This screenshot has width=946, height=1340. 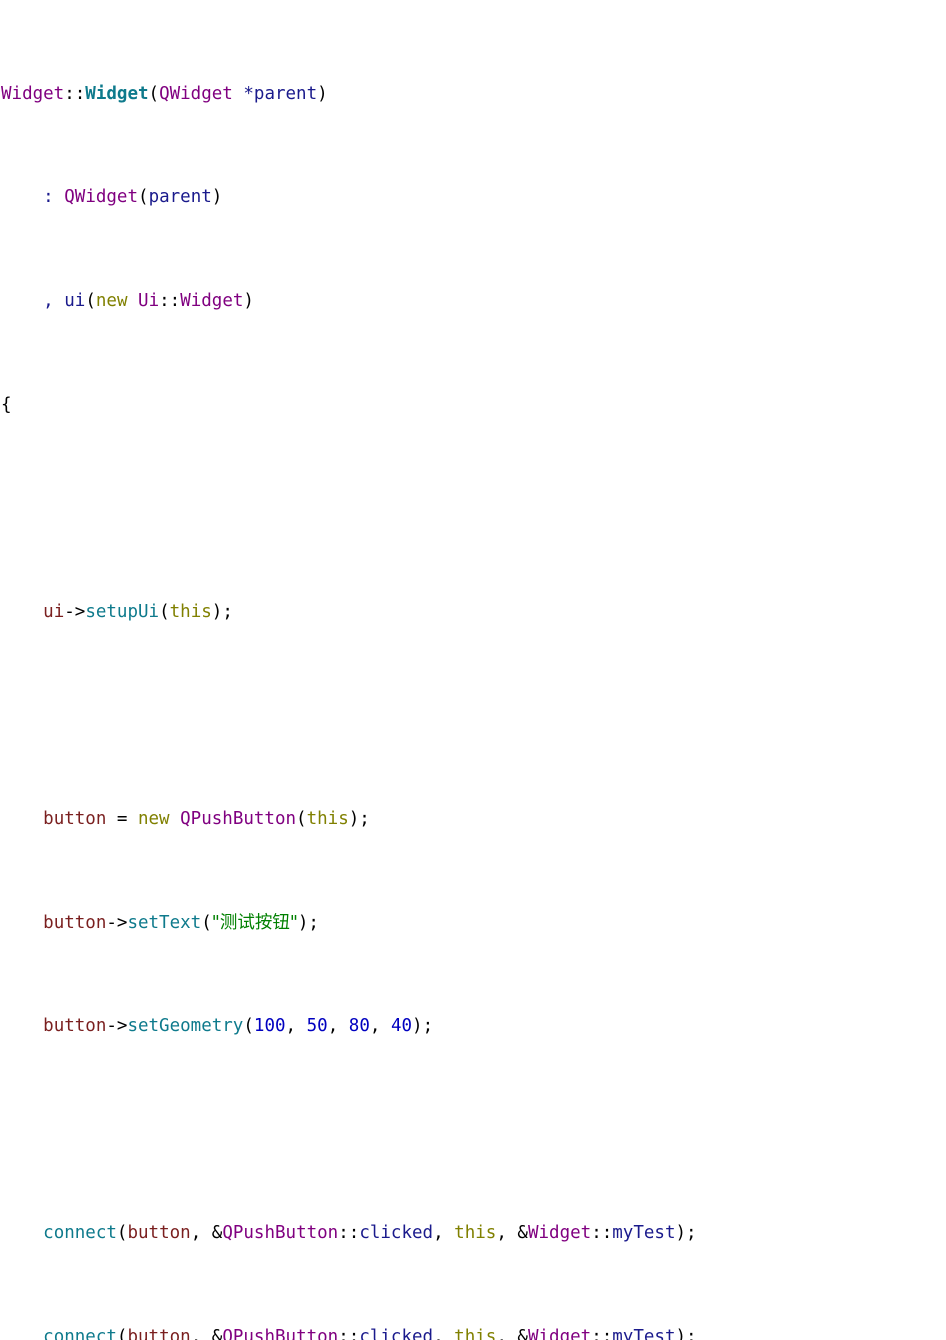 I want to click on token-type: QWidget, so click(x=101, y=197).